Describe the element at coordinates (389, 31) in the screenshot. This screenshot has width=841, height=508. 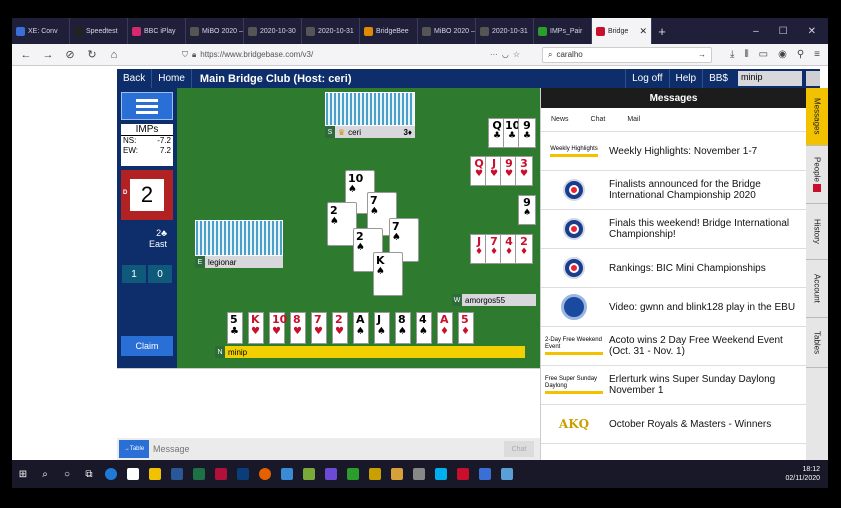
I see `browser-tab: BridgeBee` at that location.